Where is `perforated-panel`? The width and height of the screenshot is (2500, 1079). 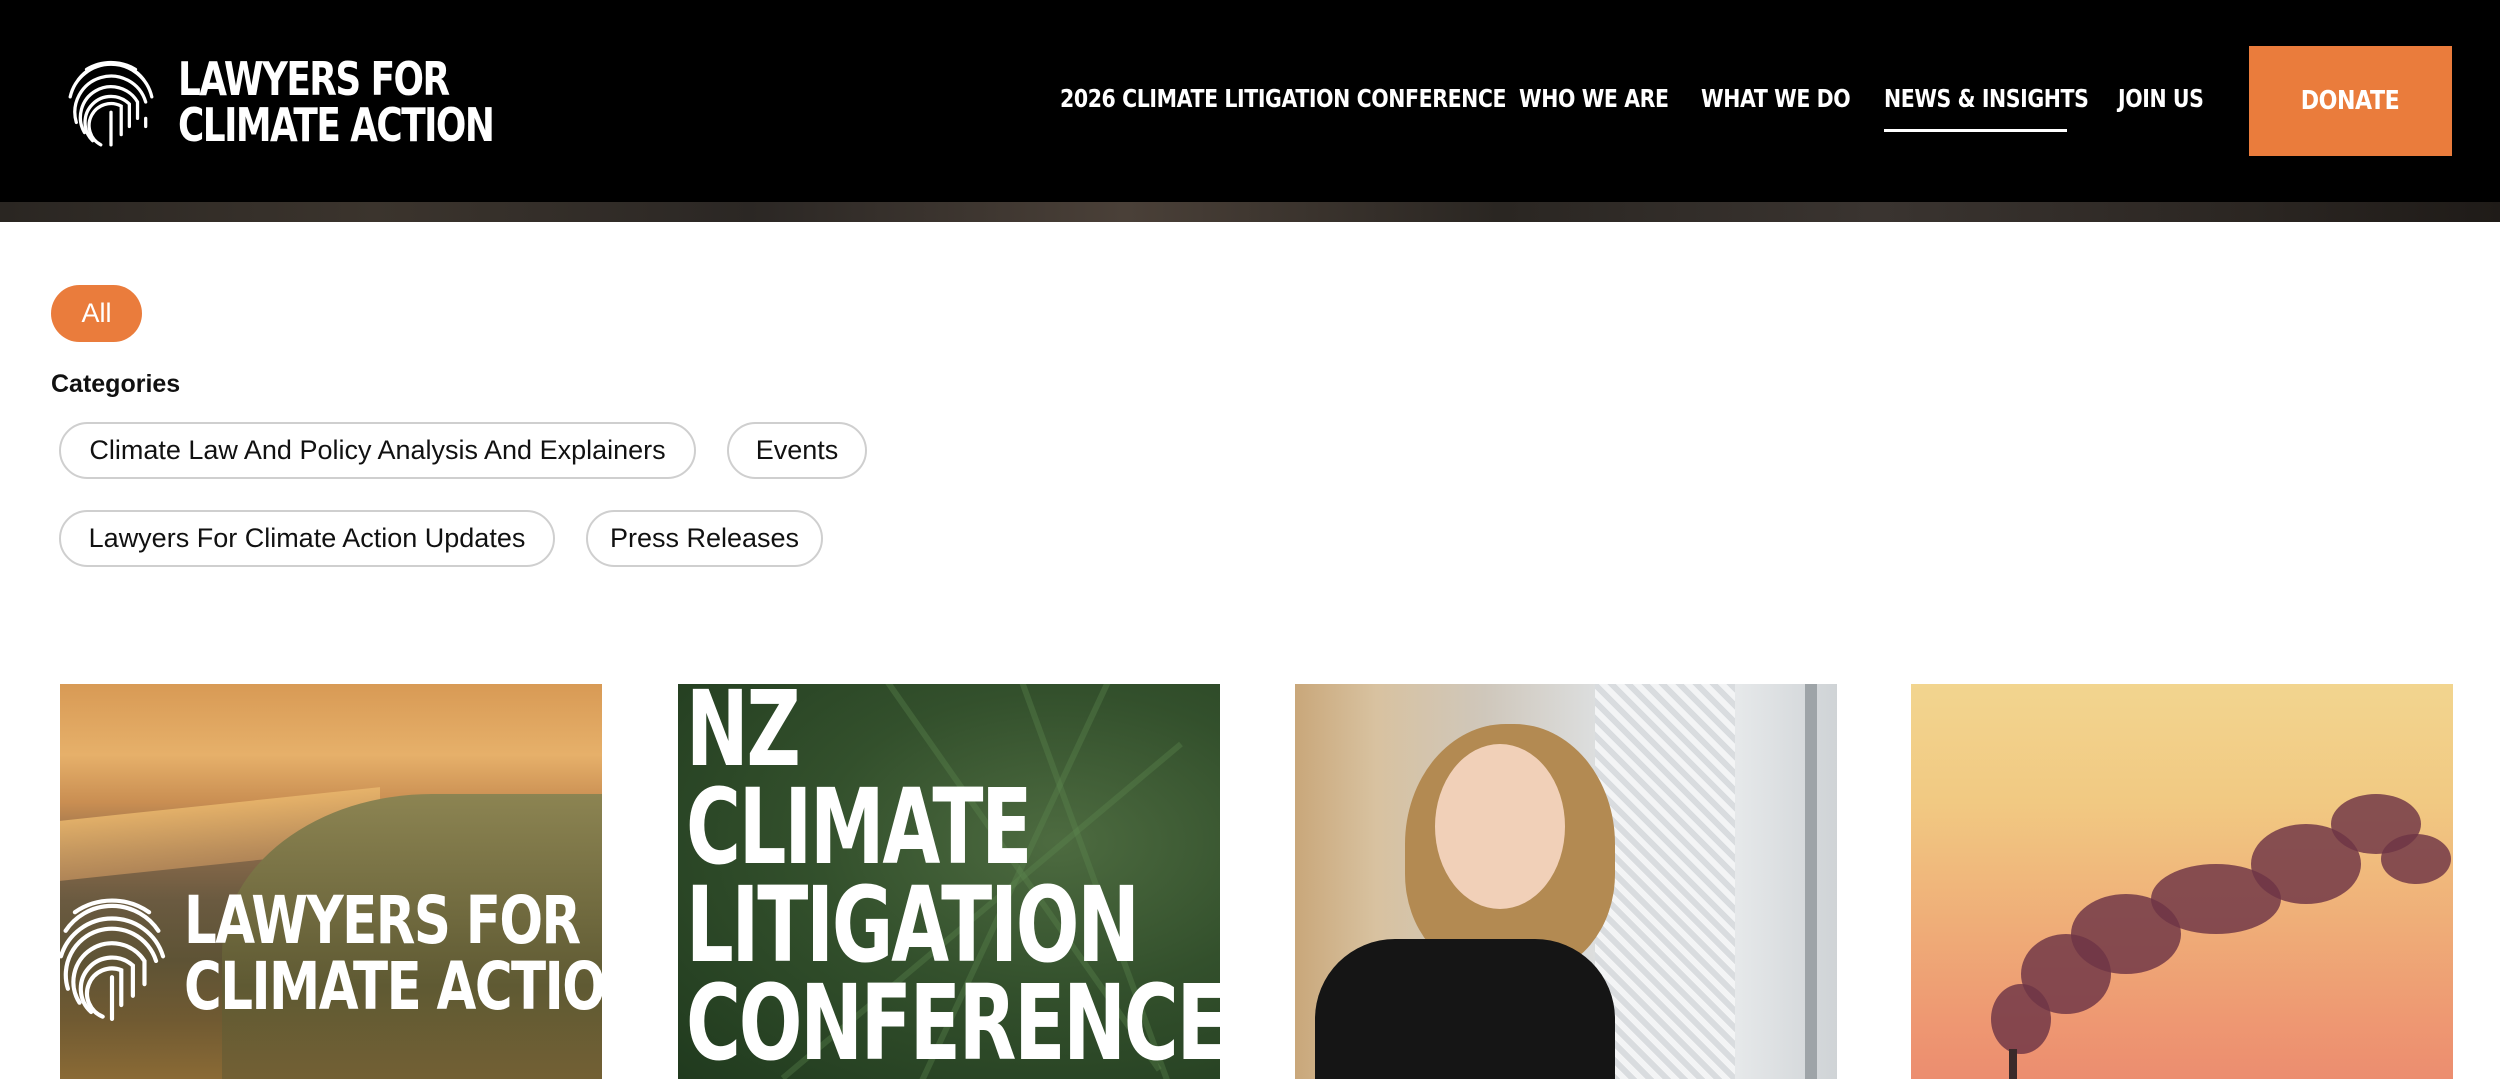
perforated-panel is located at coordinates (1665, 881).